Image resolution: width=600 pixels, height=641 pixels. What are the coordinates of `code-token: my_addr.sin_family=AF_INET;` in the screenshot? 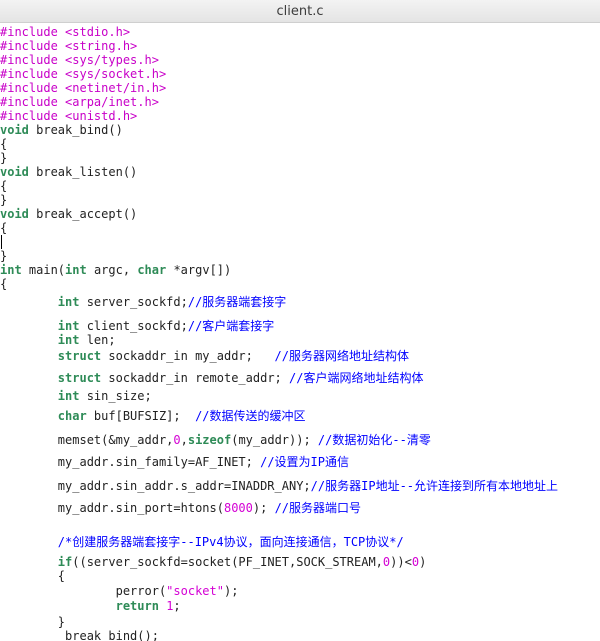 It's located at (130, 462).